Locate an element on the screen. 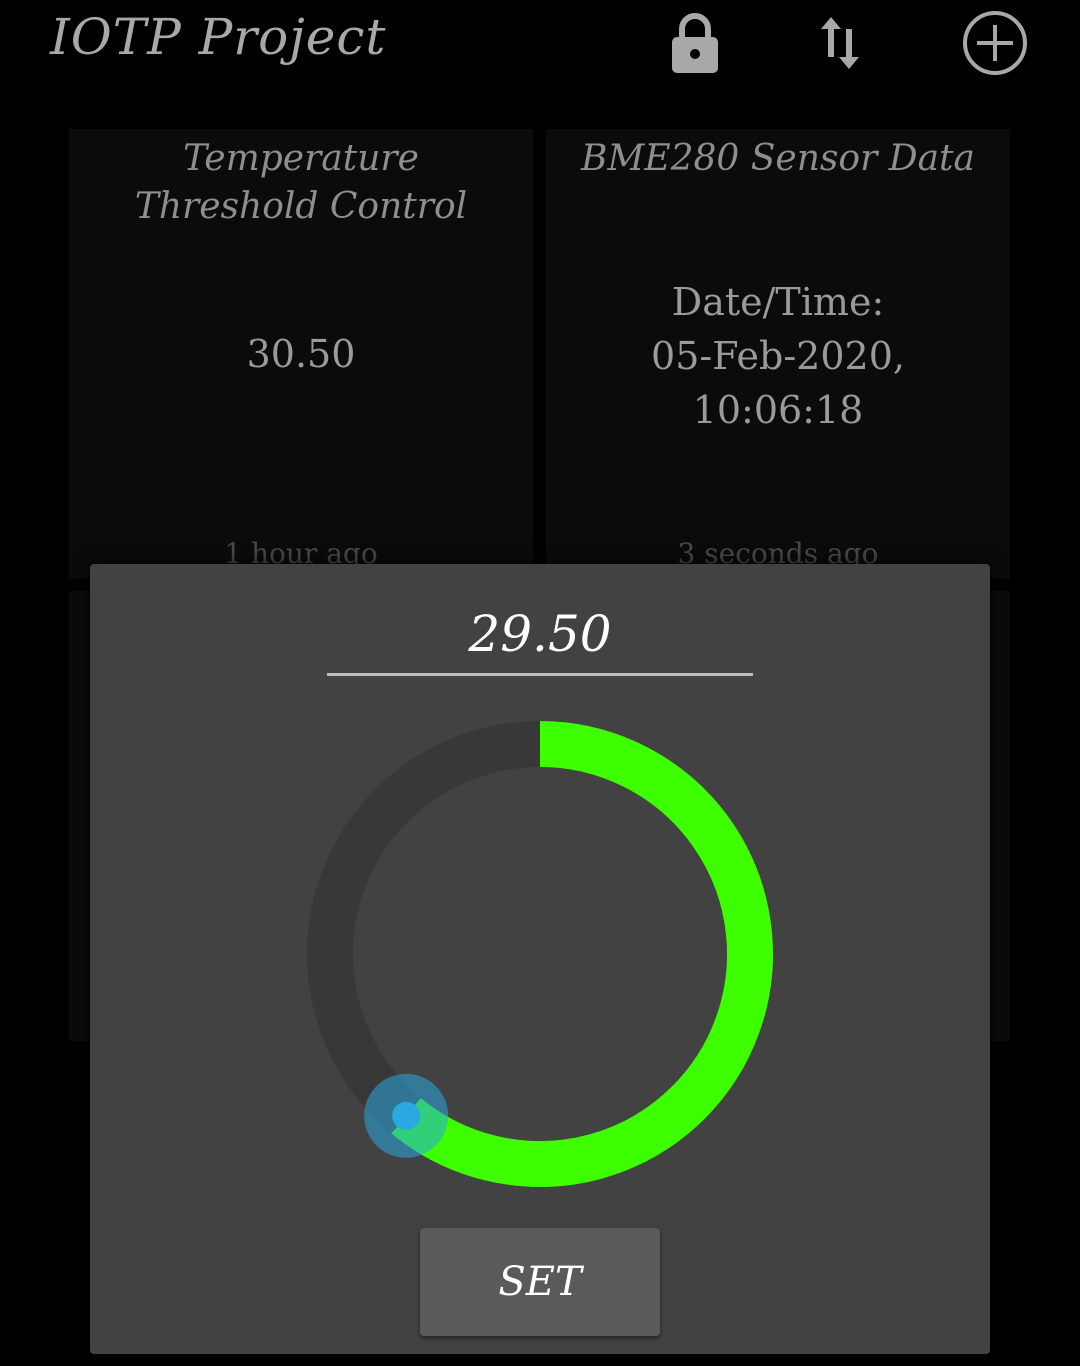  lock-button is located at coordinates (695, 43).